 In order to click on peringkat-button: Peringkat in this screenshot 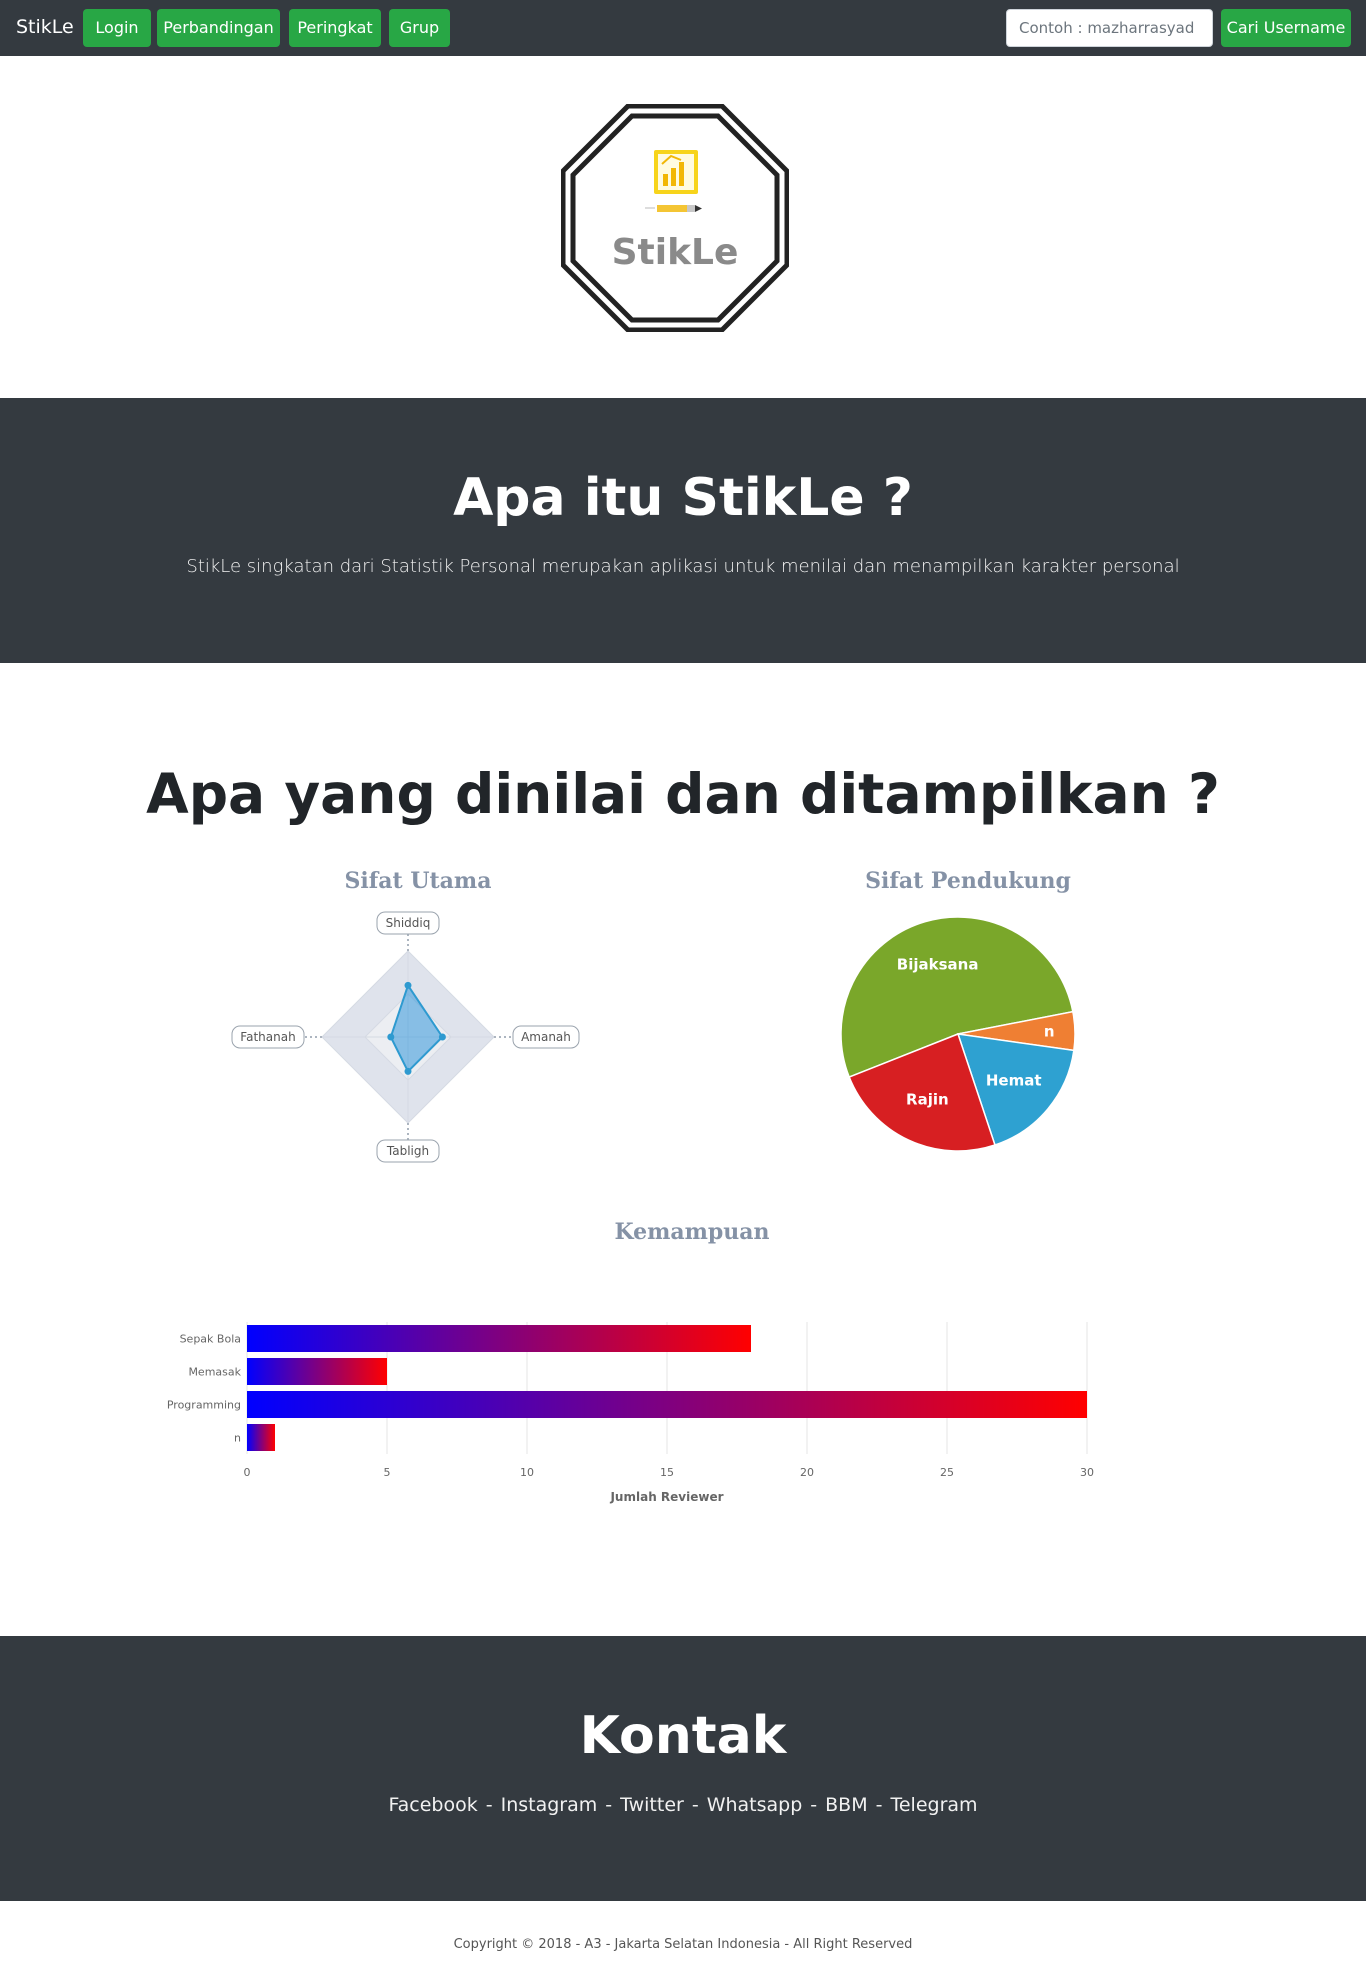, I will do `click(335, 28)`.